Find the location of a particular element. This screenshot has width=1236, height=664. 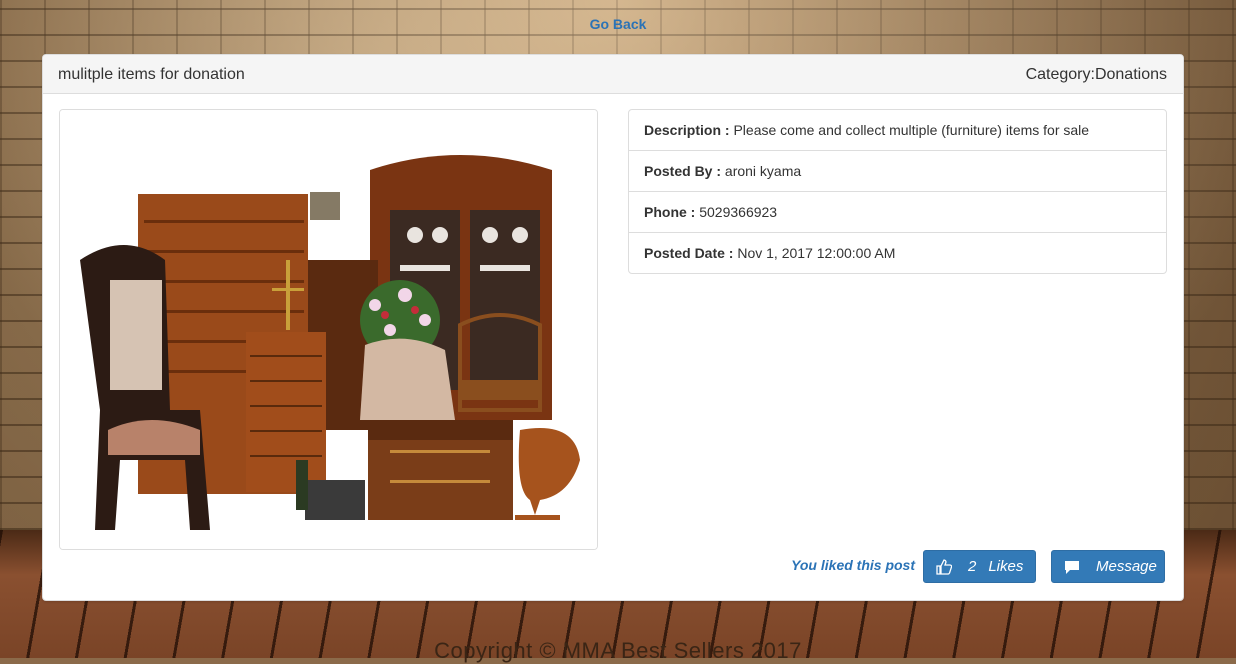

phone-label: Phone : is located at coordinates (672, 212).